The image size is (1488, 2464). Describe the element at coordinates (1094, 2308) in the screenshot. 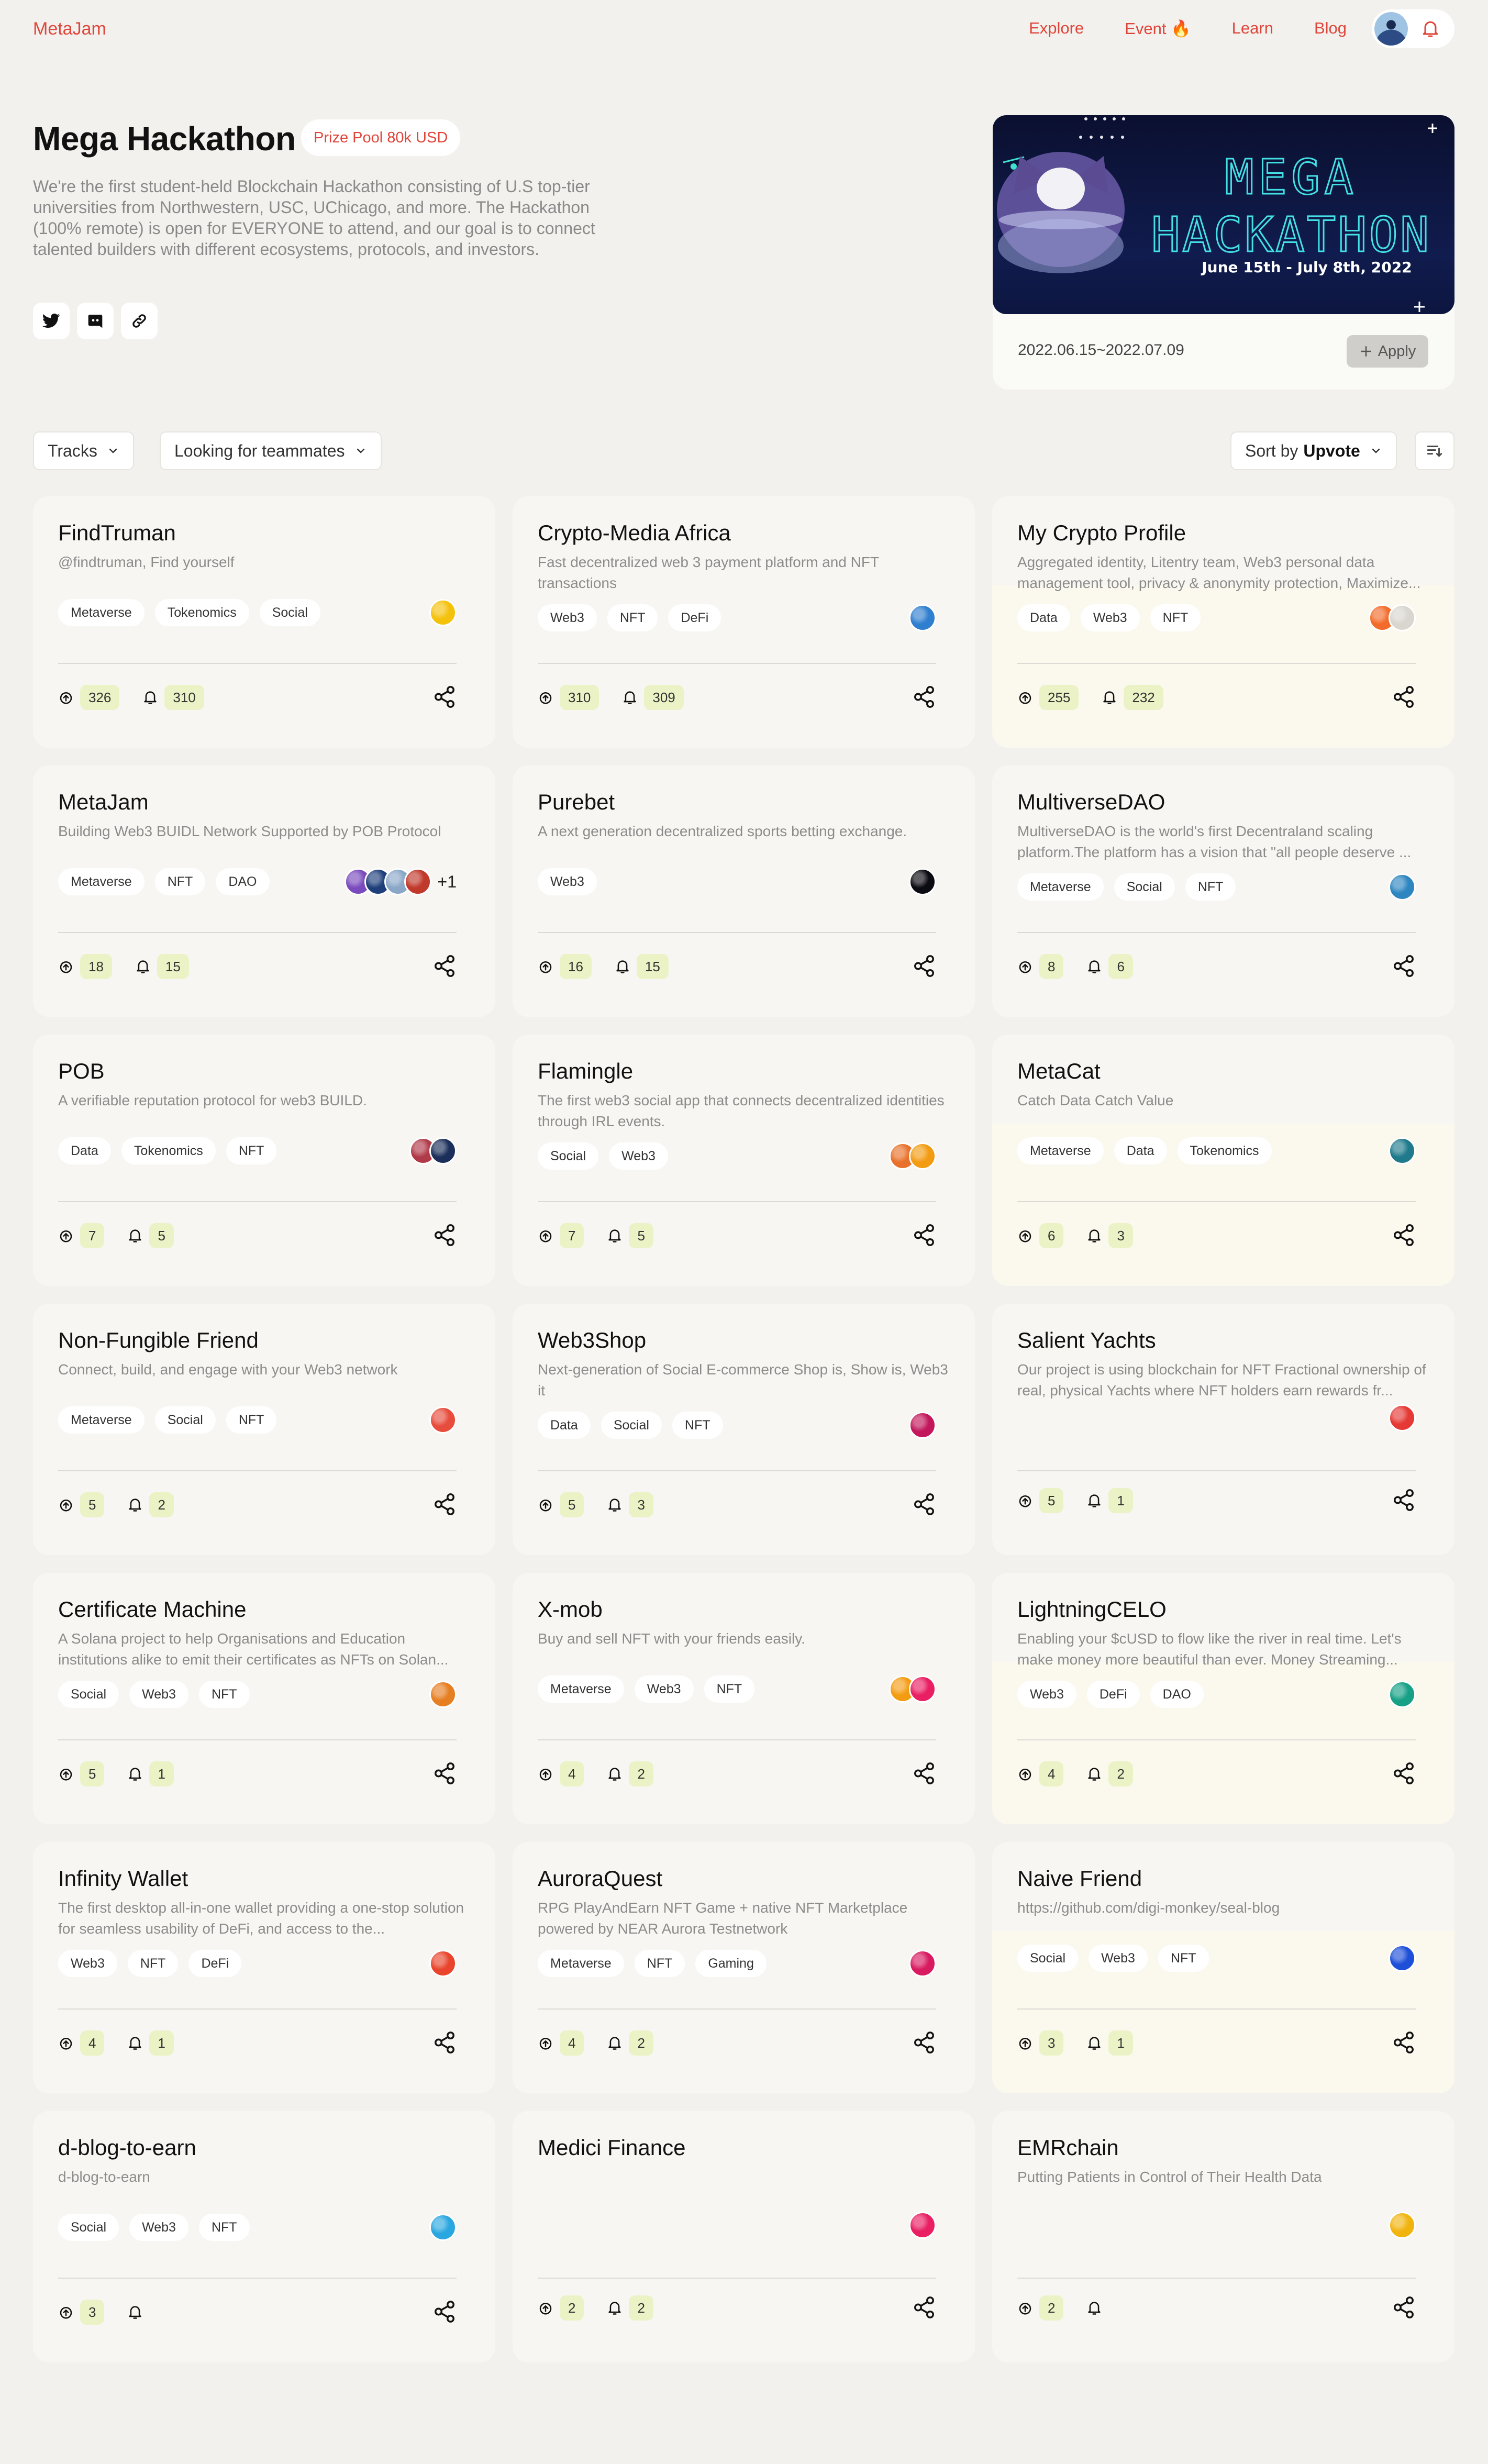

I see `follow-button` at that location.